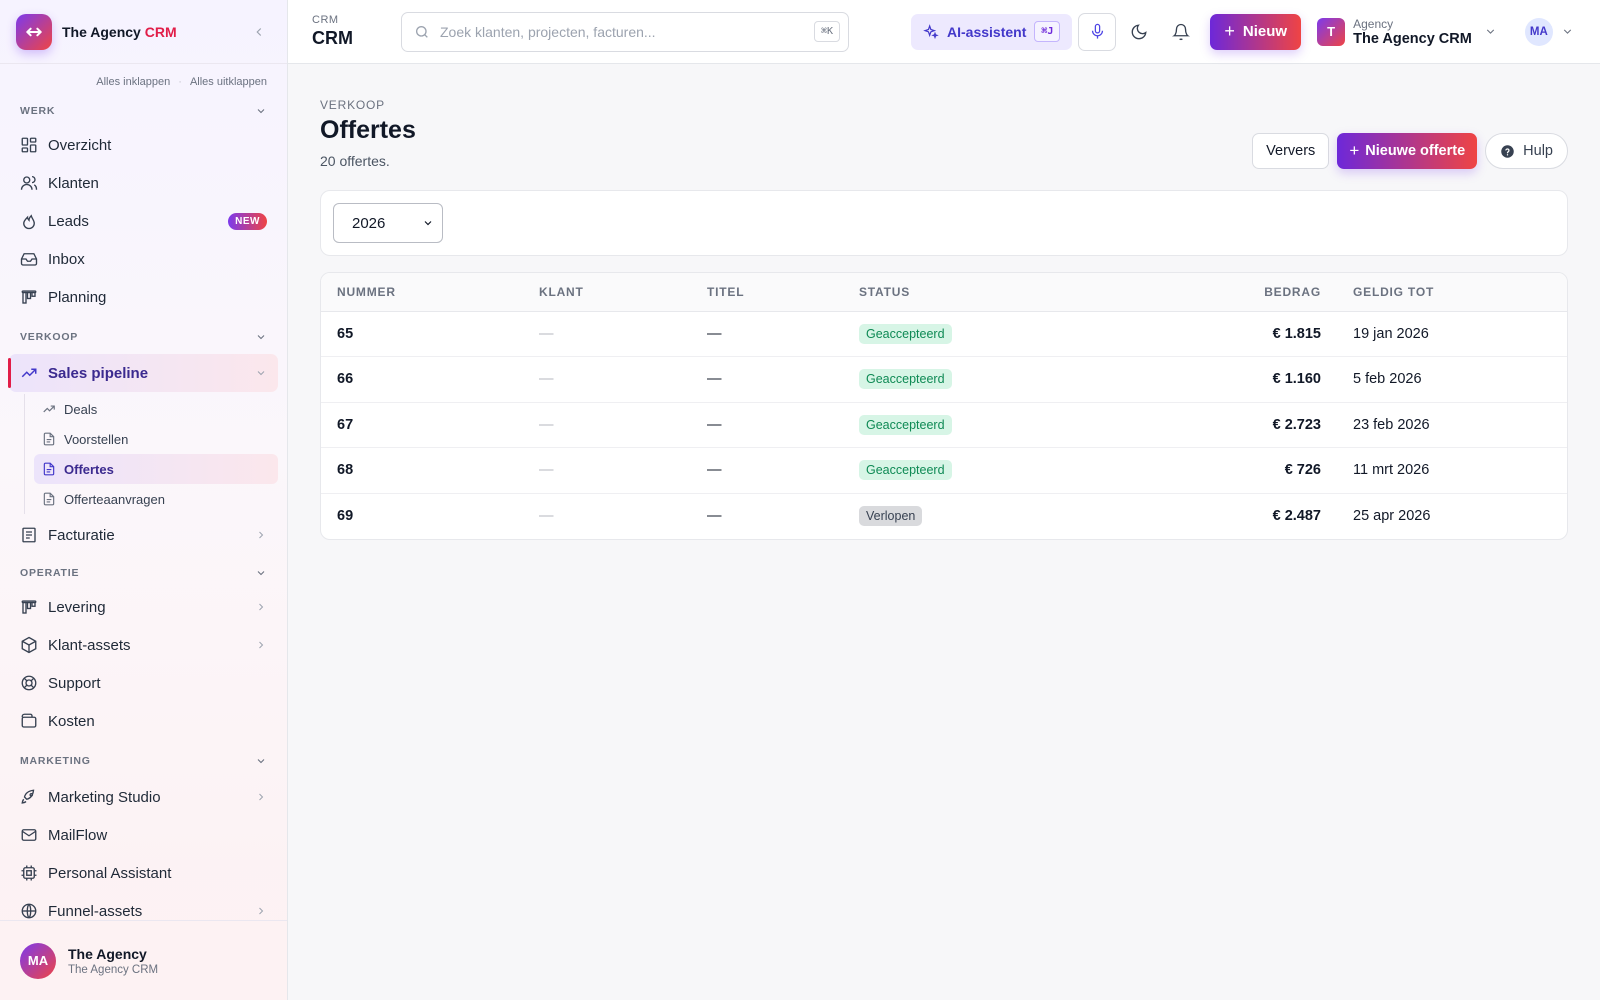 The width and height of the screenshot is (1600, 1000). What do you see at coordinates (228, 85) in the screenshot?
I see `expand-all-link: Alles uitklappen` at bounding box center [228, 85].